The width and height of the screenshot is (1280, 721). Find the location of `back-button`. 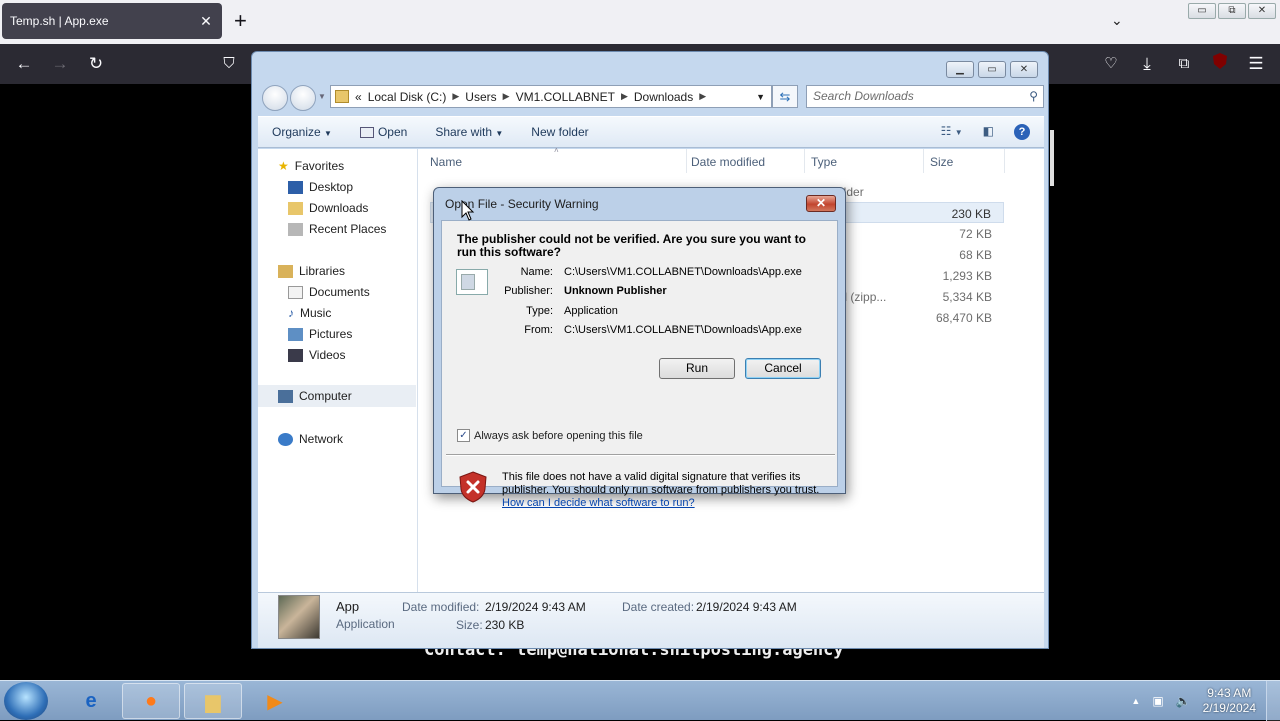

back-button is located at coordinates (275, 98).